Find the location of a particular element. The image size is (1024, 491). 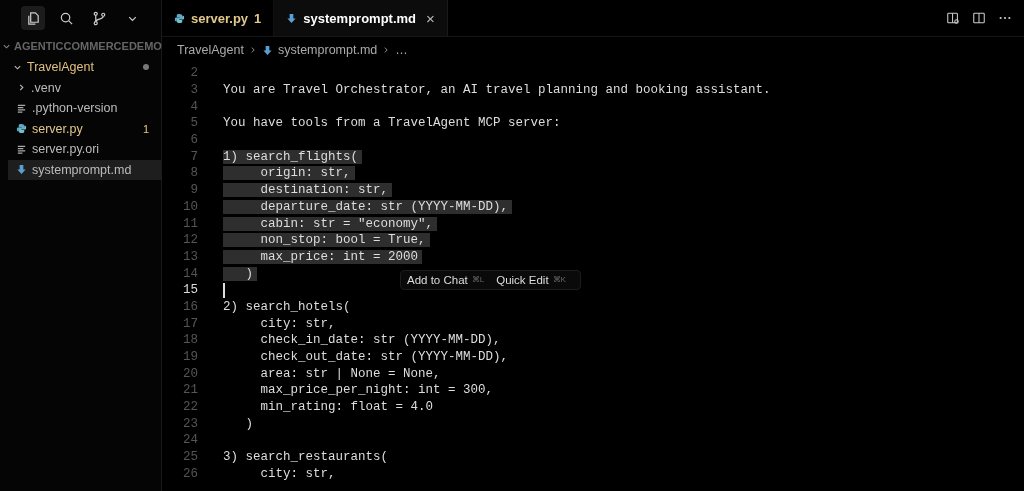

line-number: 23 is located at coordinates (190, 423).